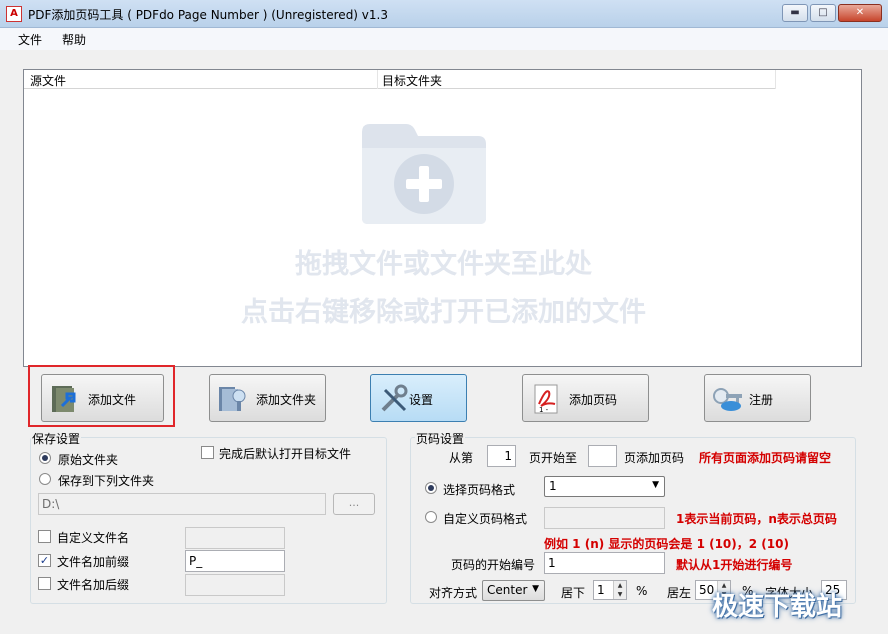  I want to click on suffix-field, so click(235, 585).